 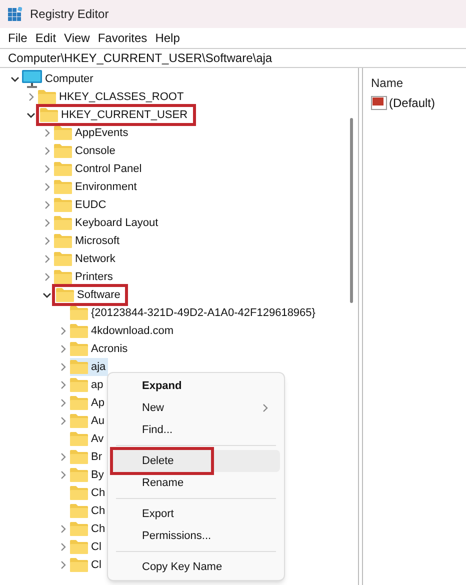 What do you see at coordinates (123, 331) in the screenshot?
I see `tree-node: 4kdownload.com` at bounding box center [123, 331].